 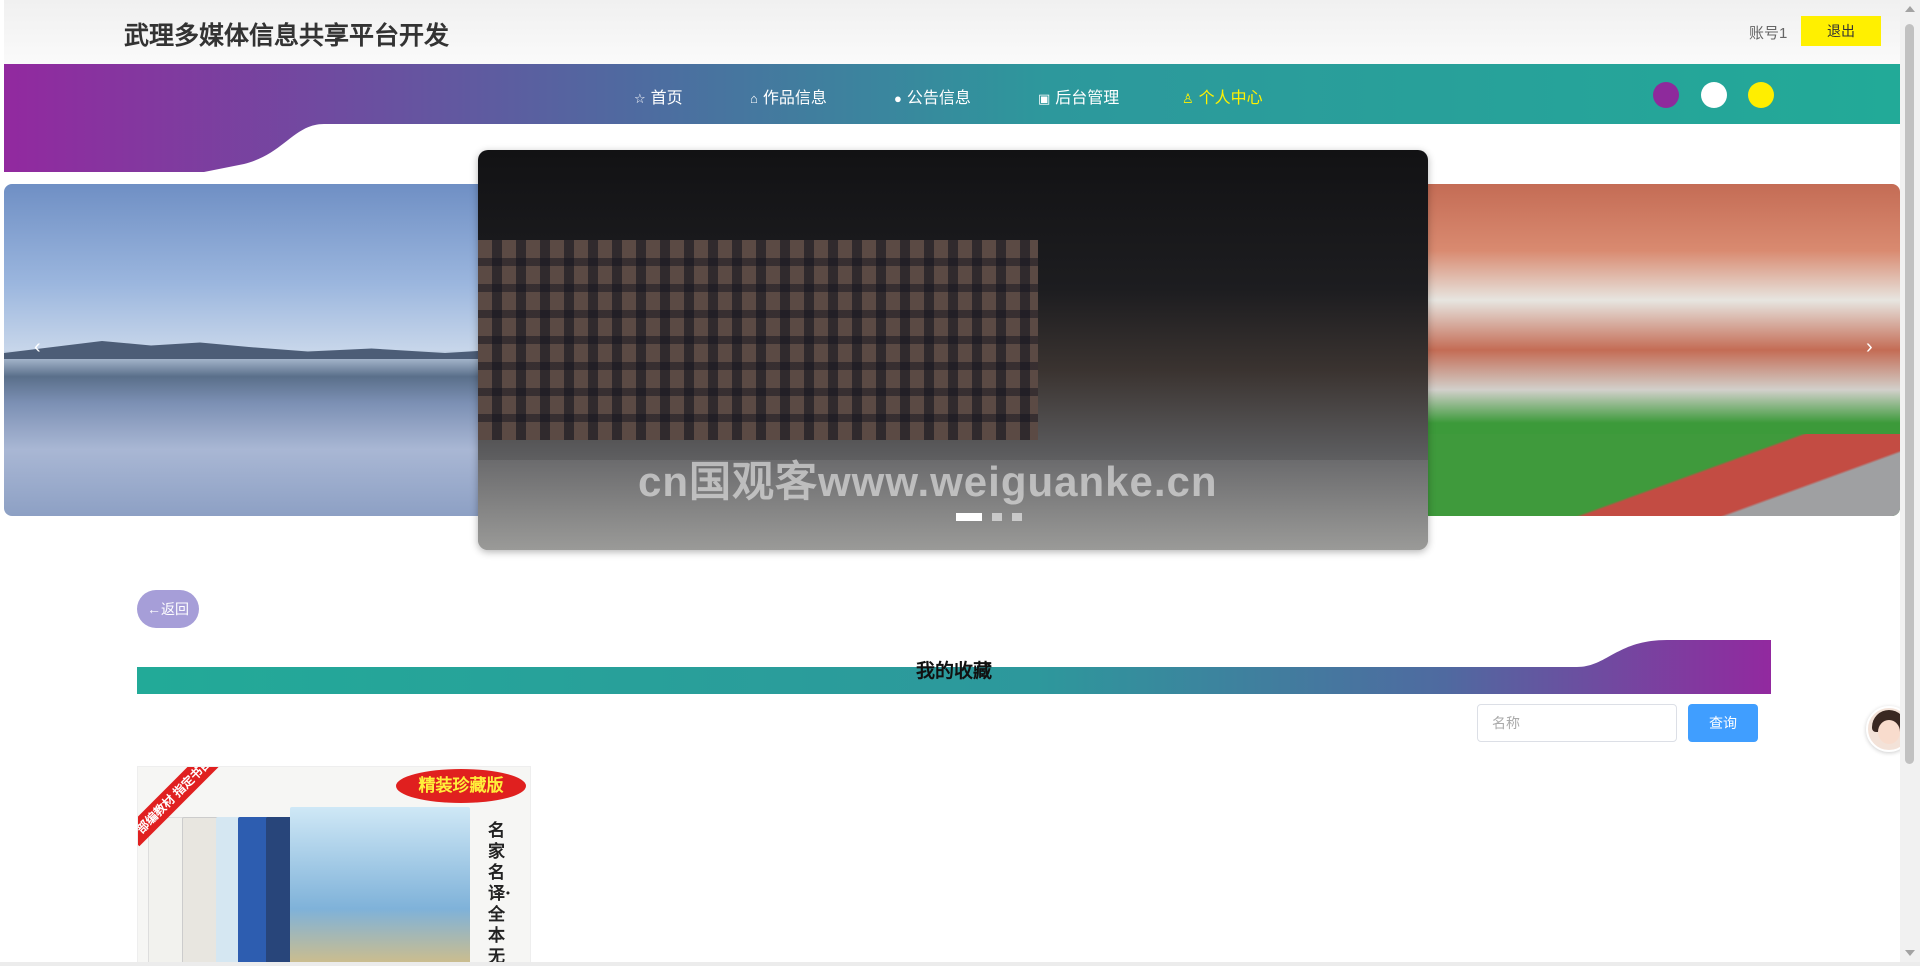 What do you see at coordinates (37, 347) in the screenshot?
I see `carousel-prev-arrow: ‹` at bounding box center [37, 347].